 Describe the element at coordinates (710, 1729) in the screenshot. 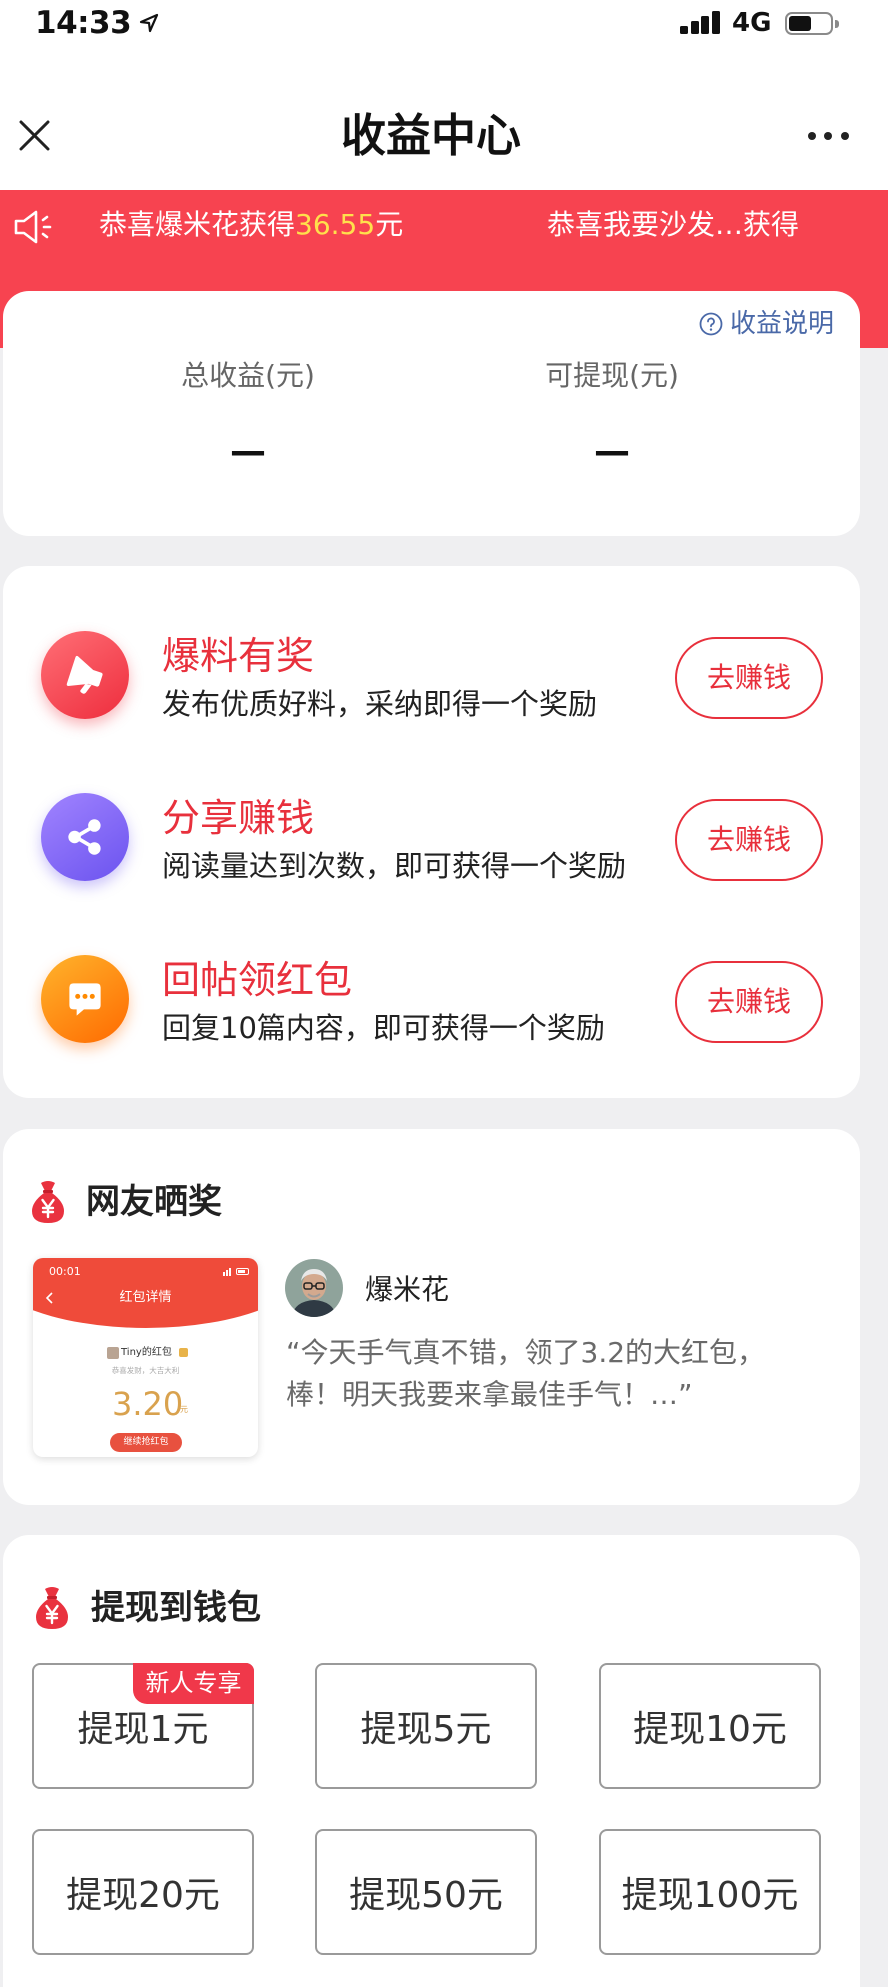

I see `withdraw-option-label: 提现10元` at that location.